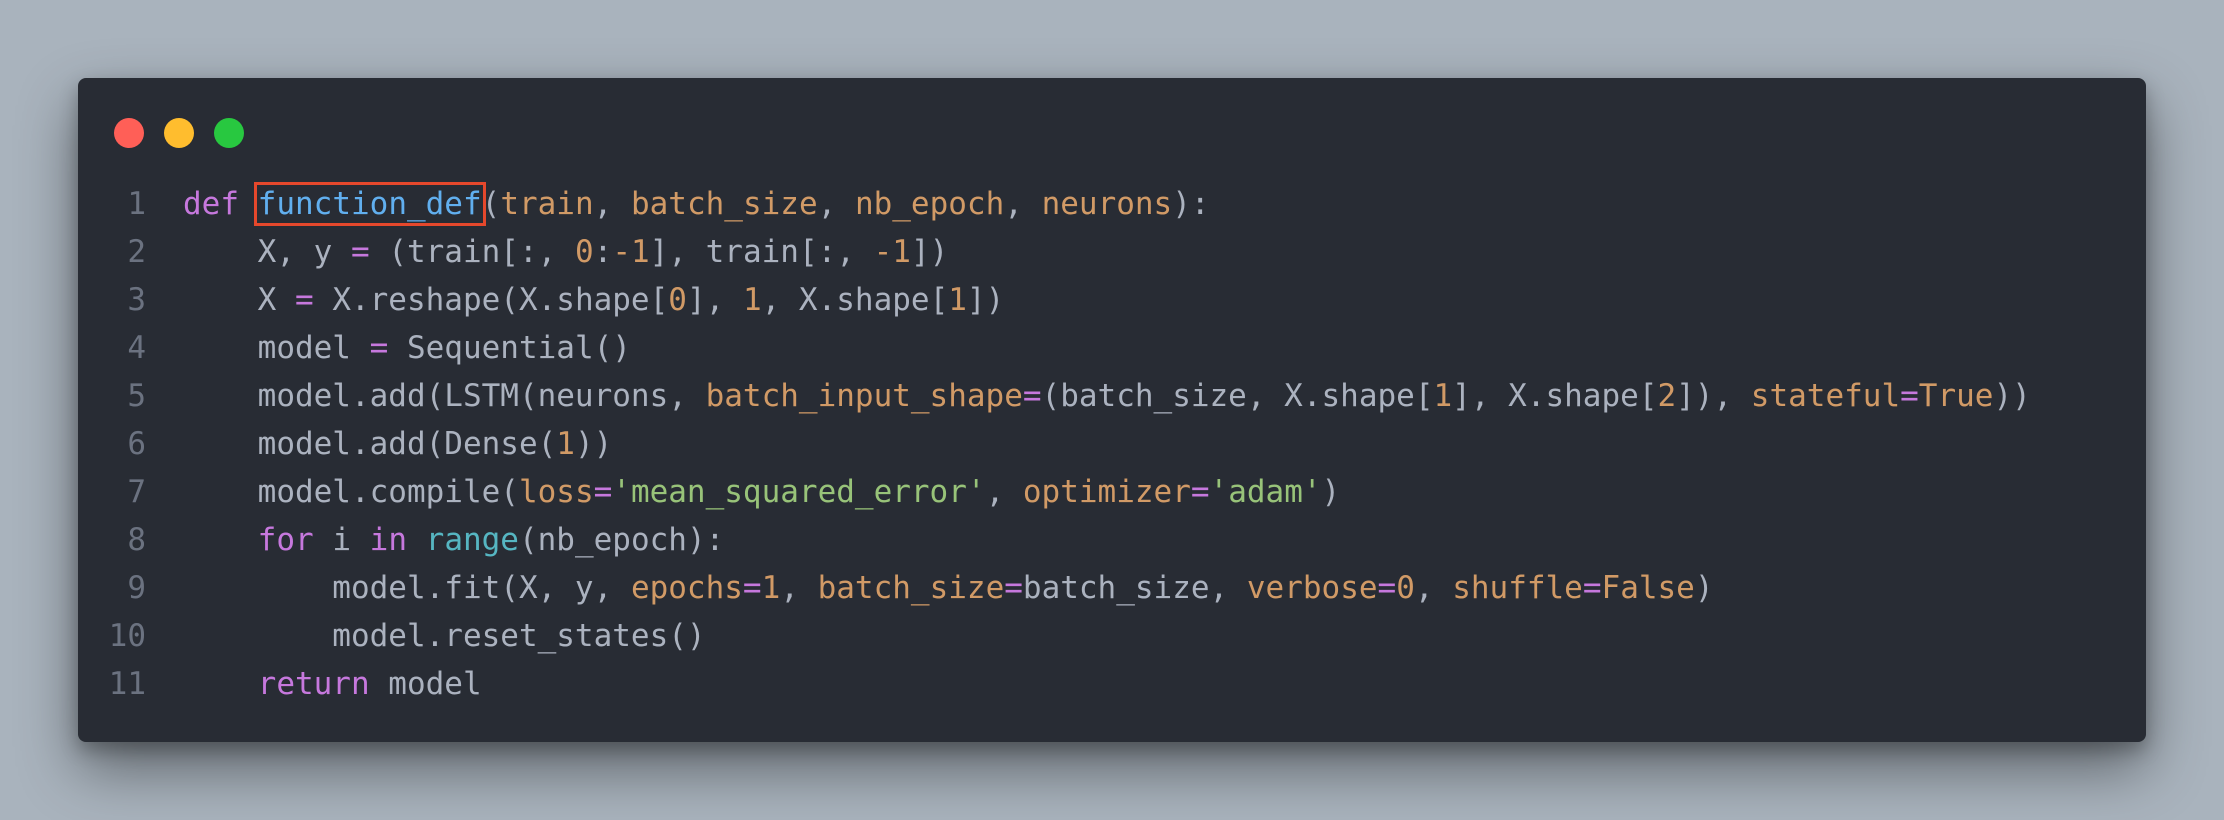 The image size is (2224, 820). I want to click on code-token: def, so click(211, 204).